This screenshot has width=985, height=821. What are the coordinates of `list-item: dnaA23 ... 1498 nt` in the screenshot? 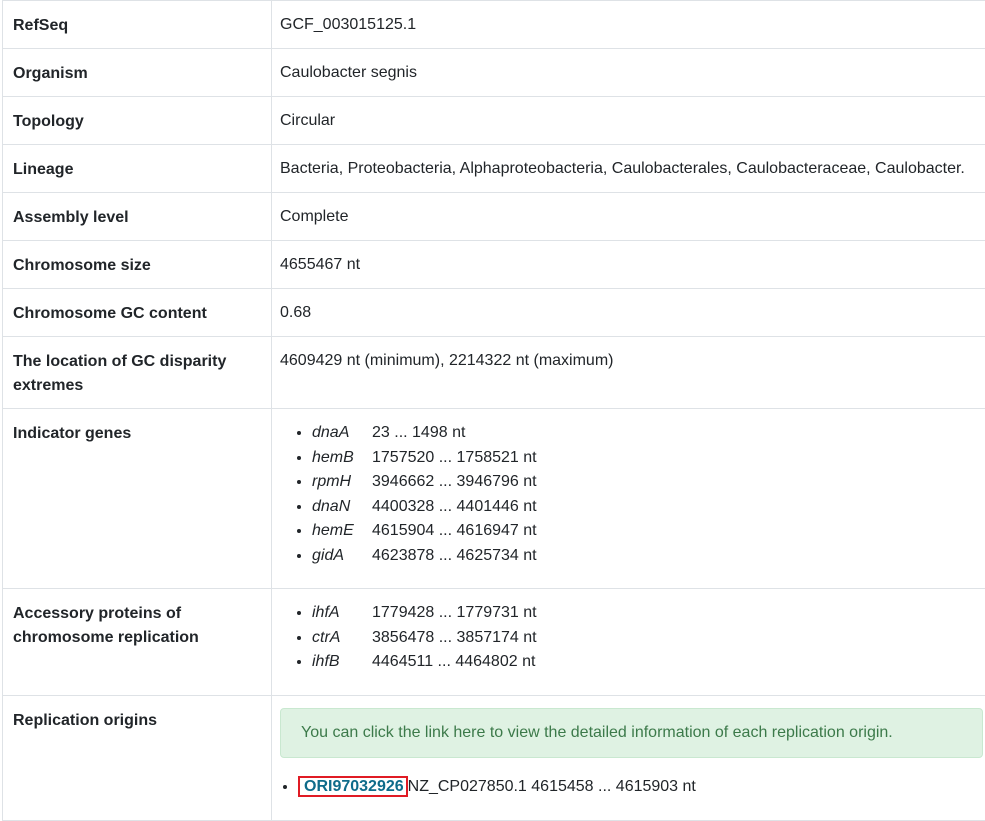 It's located at (647, 433).